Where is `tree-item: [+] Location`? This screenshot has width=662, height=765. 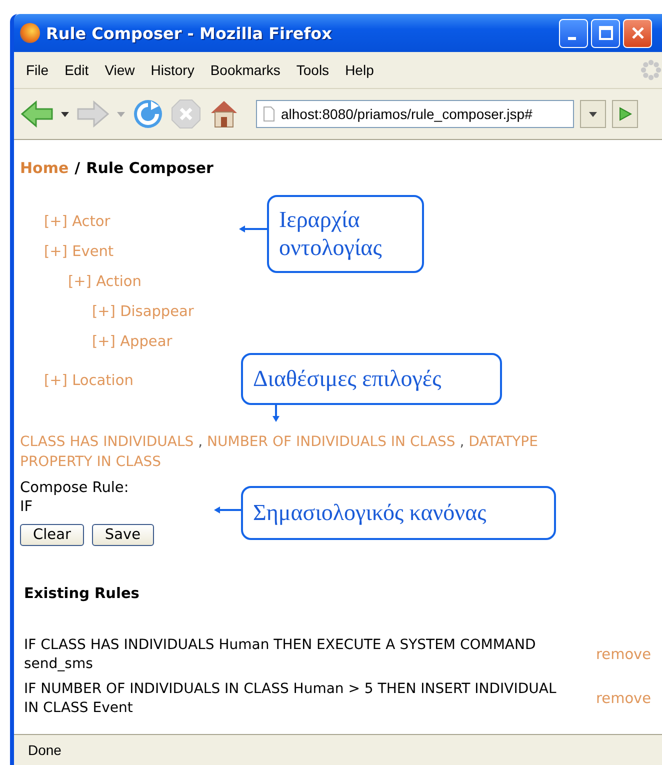
tree-item: [+] Location is located at coordinates (89, 381).